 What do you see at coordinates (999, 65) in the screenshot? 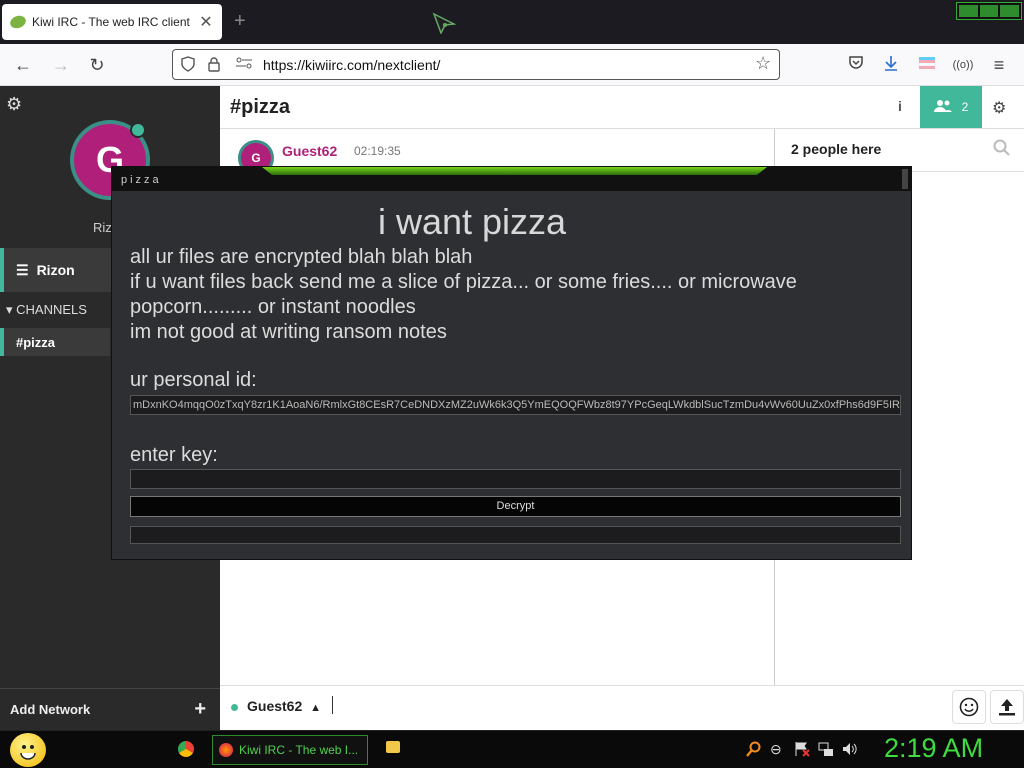
I see `menu-hamburger-icon: ≡` at bounding box center [999, 65].